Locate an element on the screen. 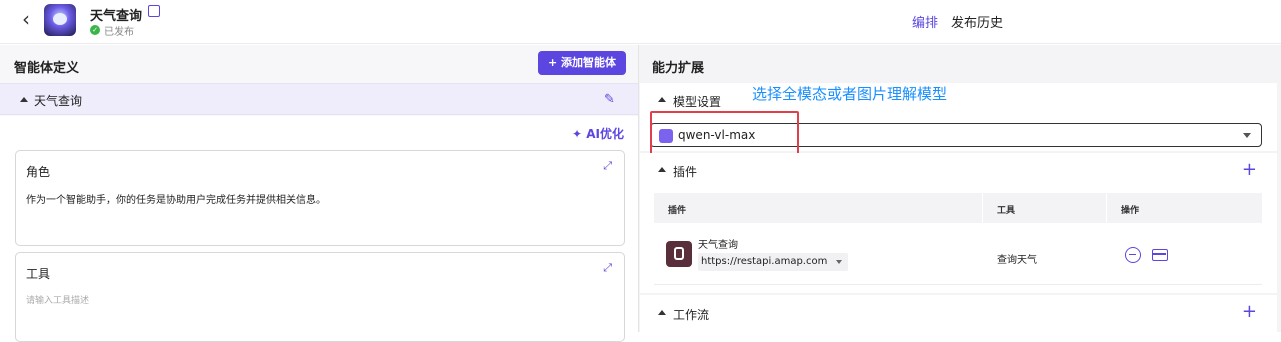 Image resolution: width=1281 pixels, height=342 pixels. agent-section-header: 天气查询 ✎ is located at coordinates (319, 99).